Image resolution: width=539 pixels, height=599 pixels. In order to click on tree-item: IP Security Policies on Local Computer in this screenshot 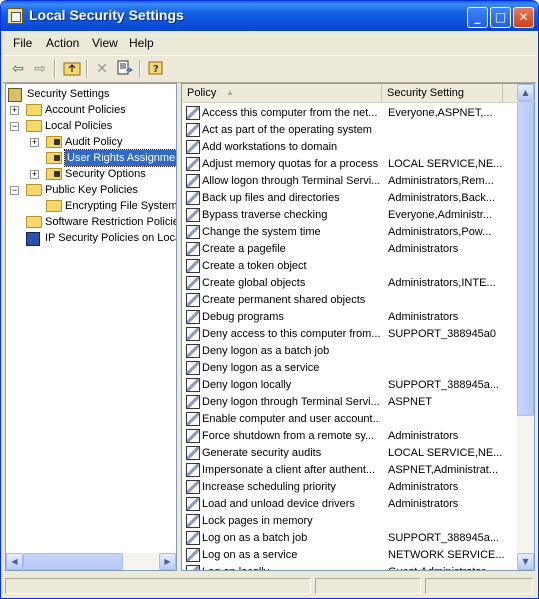, I will do `click(91, 238)`.